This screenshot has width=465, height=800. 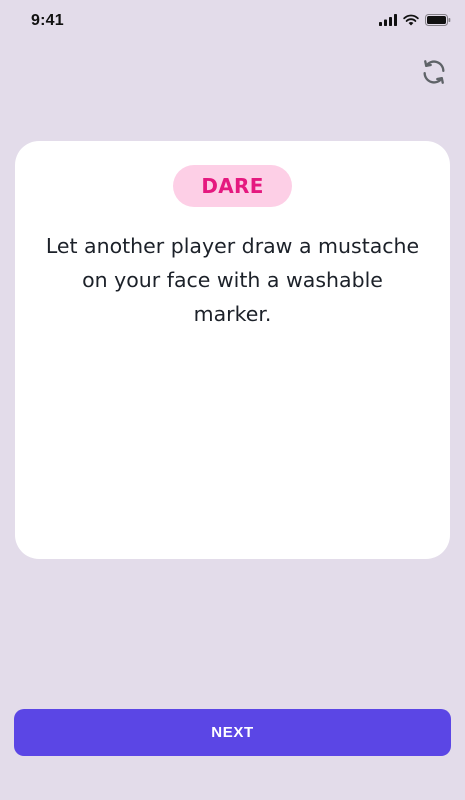 What do you see at coordinates (232, 732) in the screenshot?
I see `next-button: NEXT` at bounding box center [232, 732].